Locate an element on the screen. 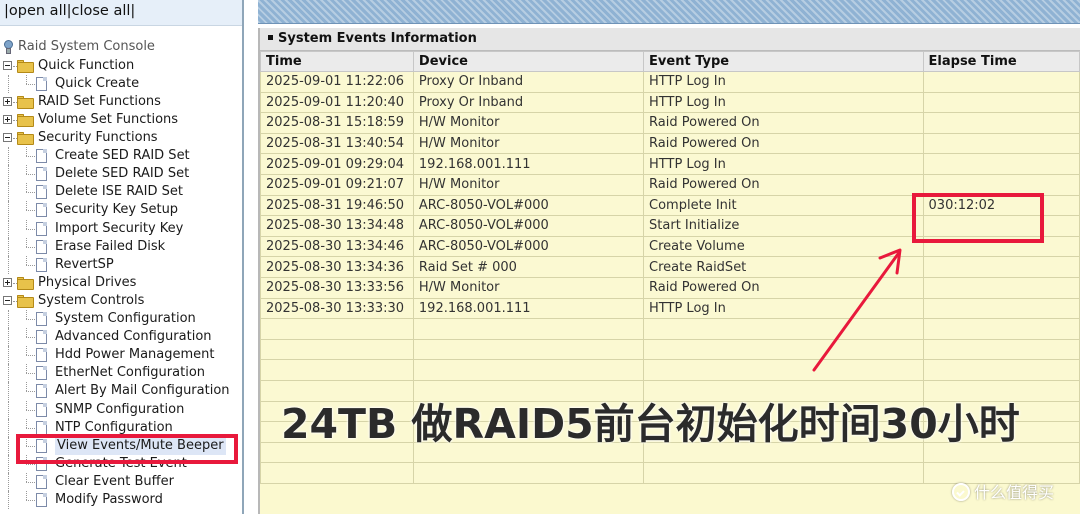 This screenshot has width=1080, height=514. tree-item-delete-ise-raid-set: Delete ISE RAID Set is located at coordinates (120, 192).